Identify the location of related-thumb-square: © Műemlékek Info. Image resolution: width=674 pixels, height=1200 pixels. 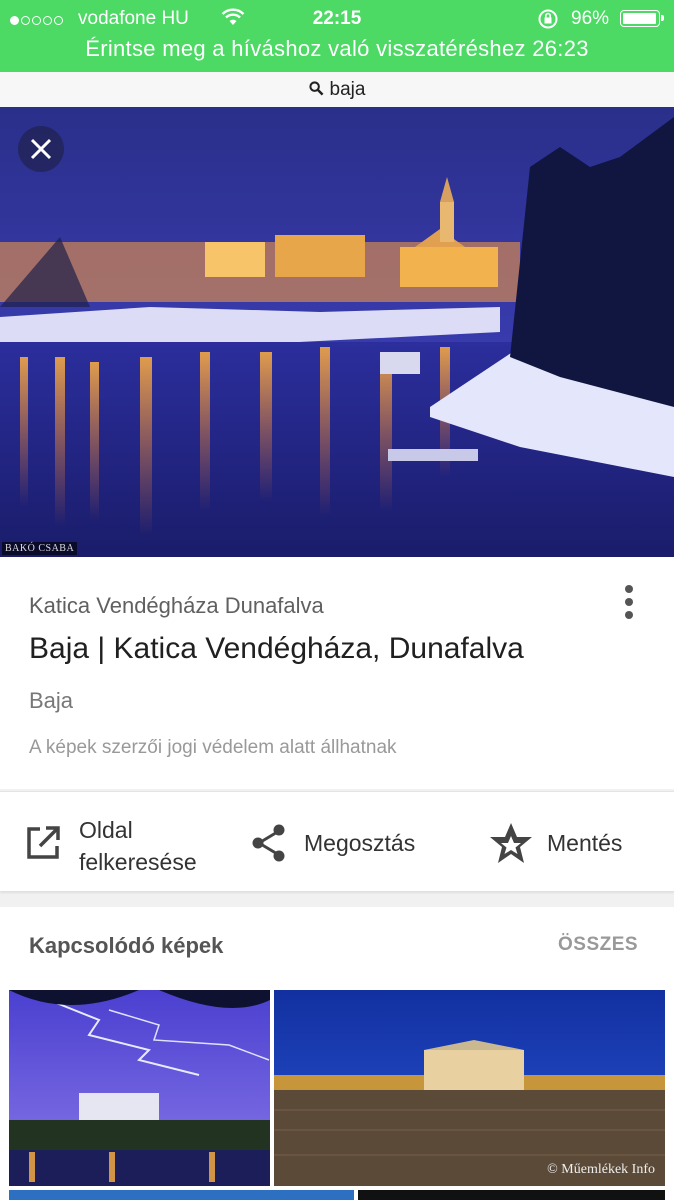
(469, 1088).